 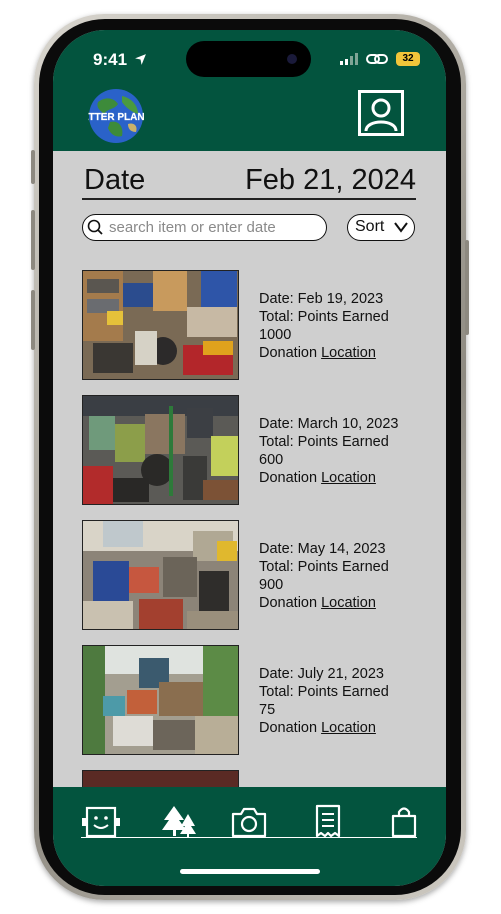 I want to click on shopping-bag-icon, so click(x=404, y=822).